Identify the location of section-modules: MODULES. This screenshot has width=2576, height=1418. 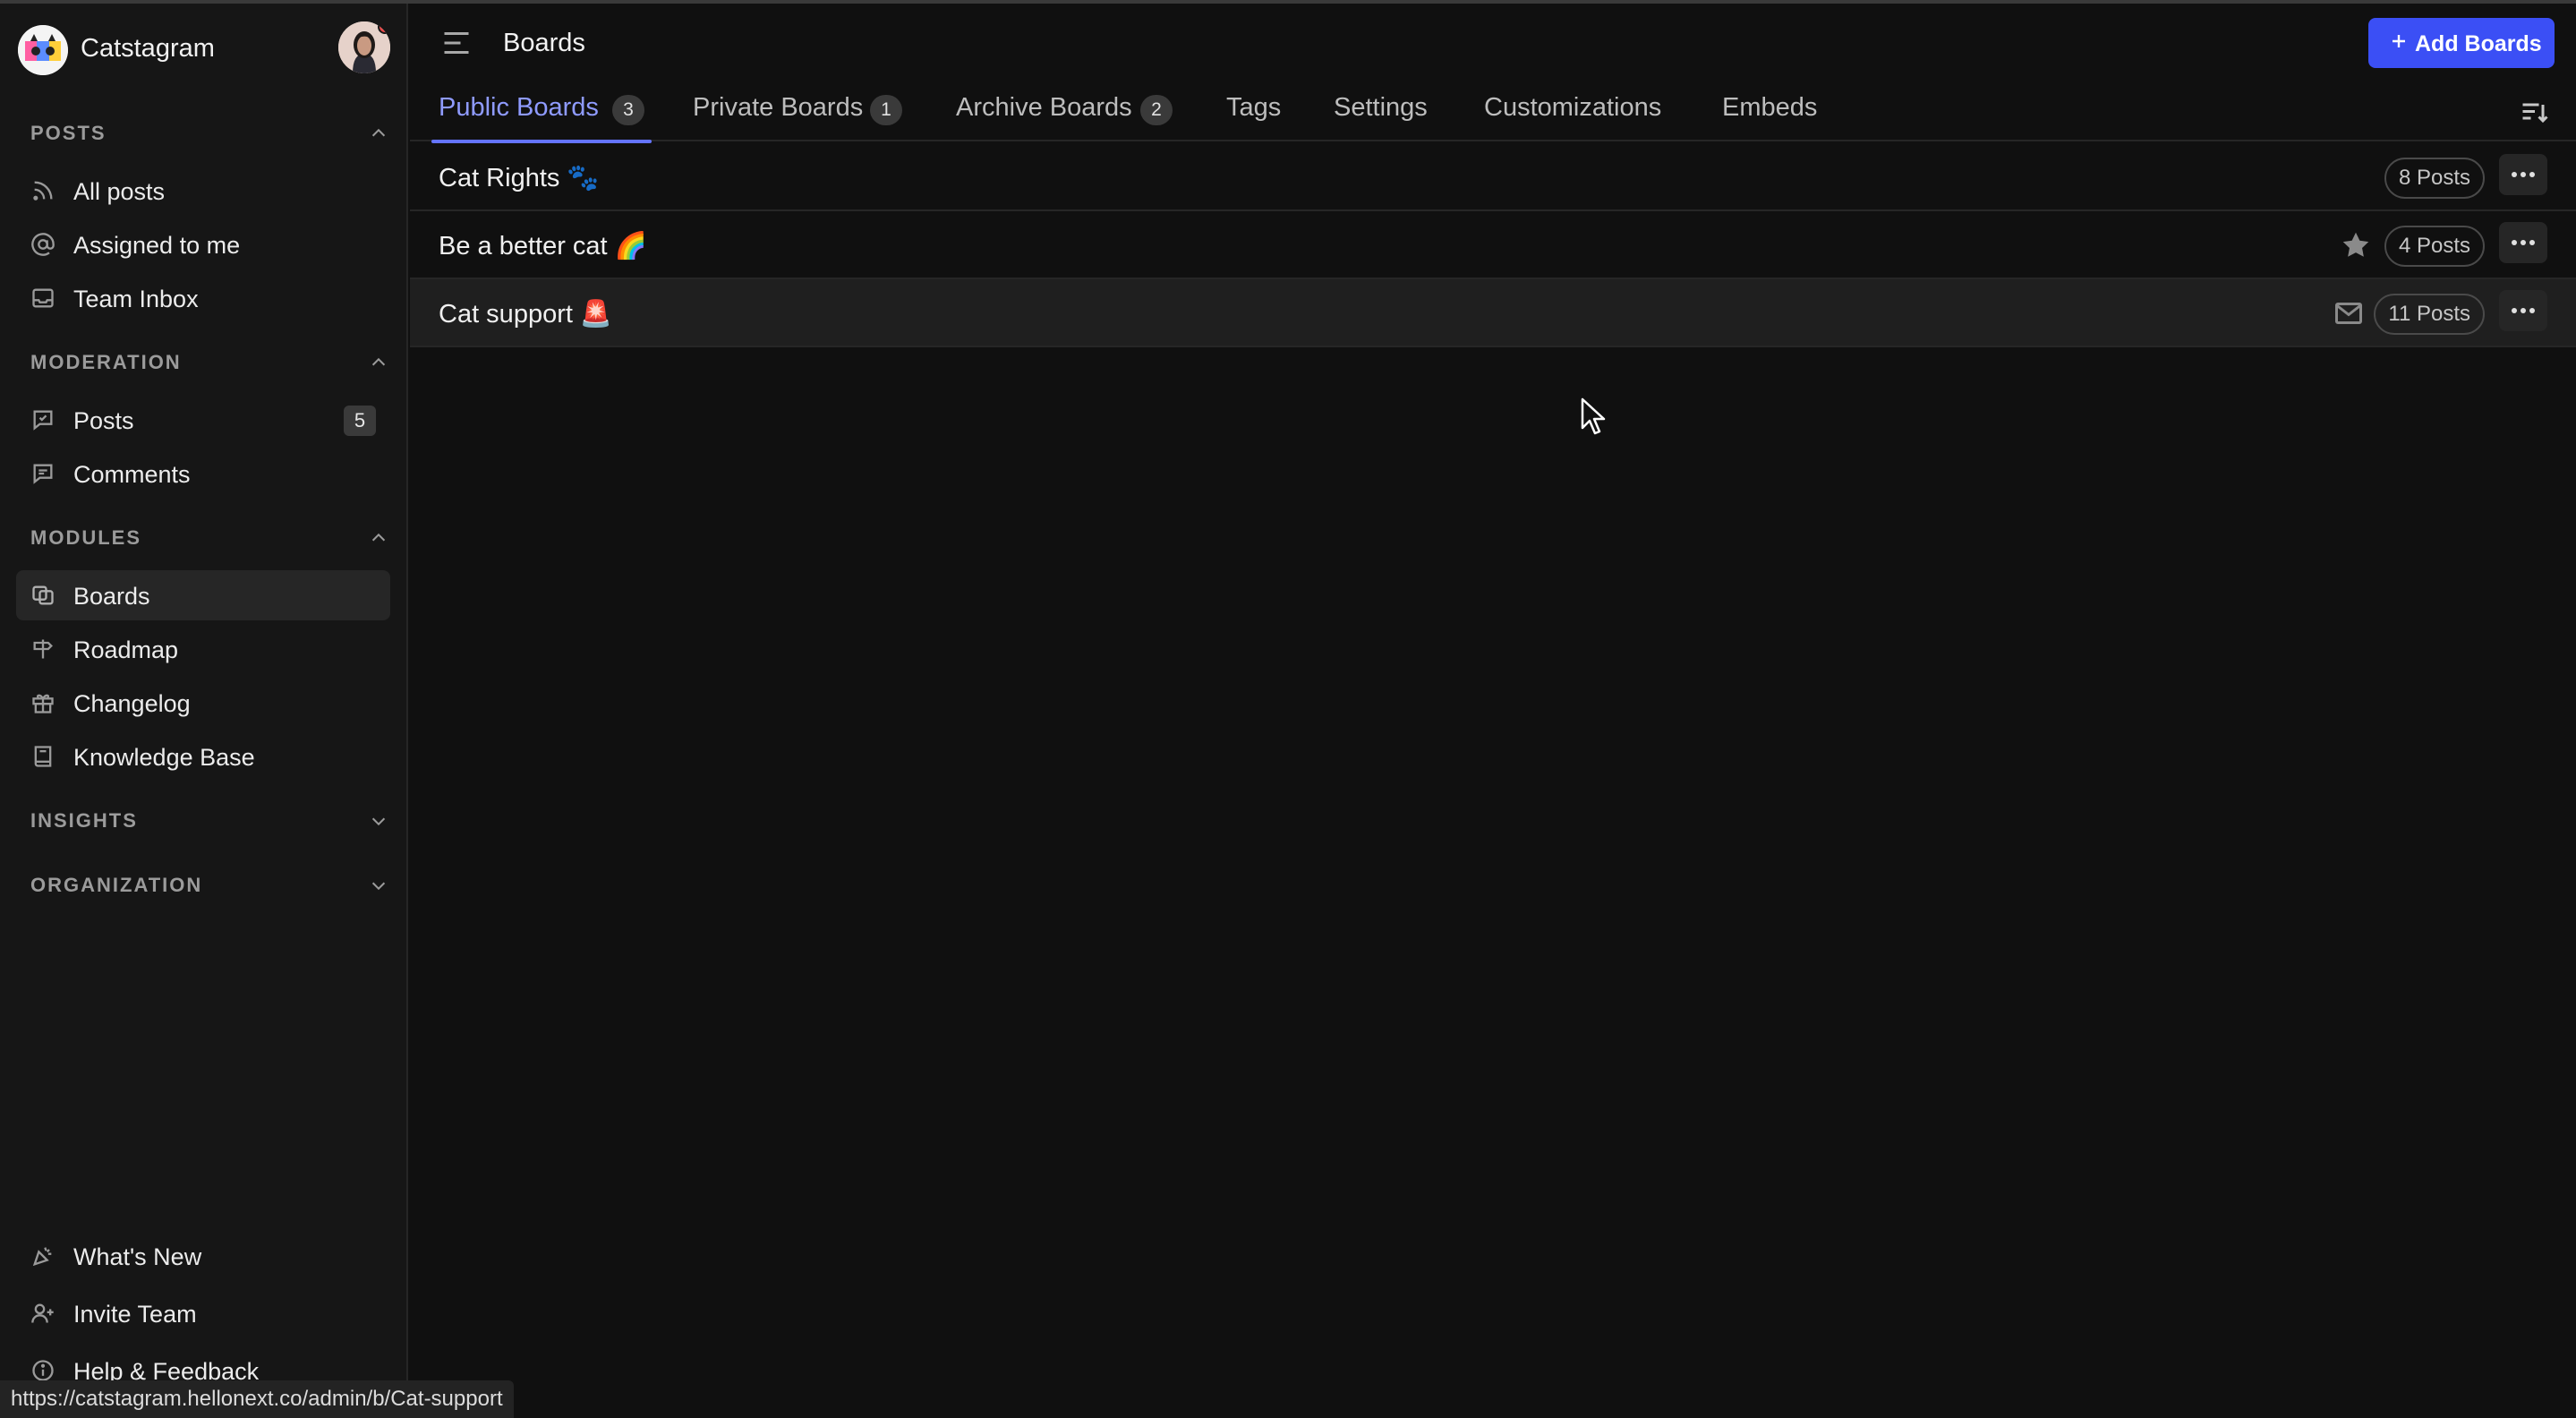
(209, 537).